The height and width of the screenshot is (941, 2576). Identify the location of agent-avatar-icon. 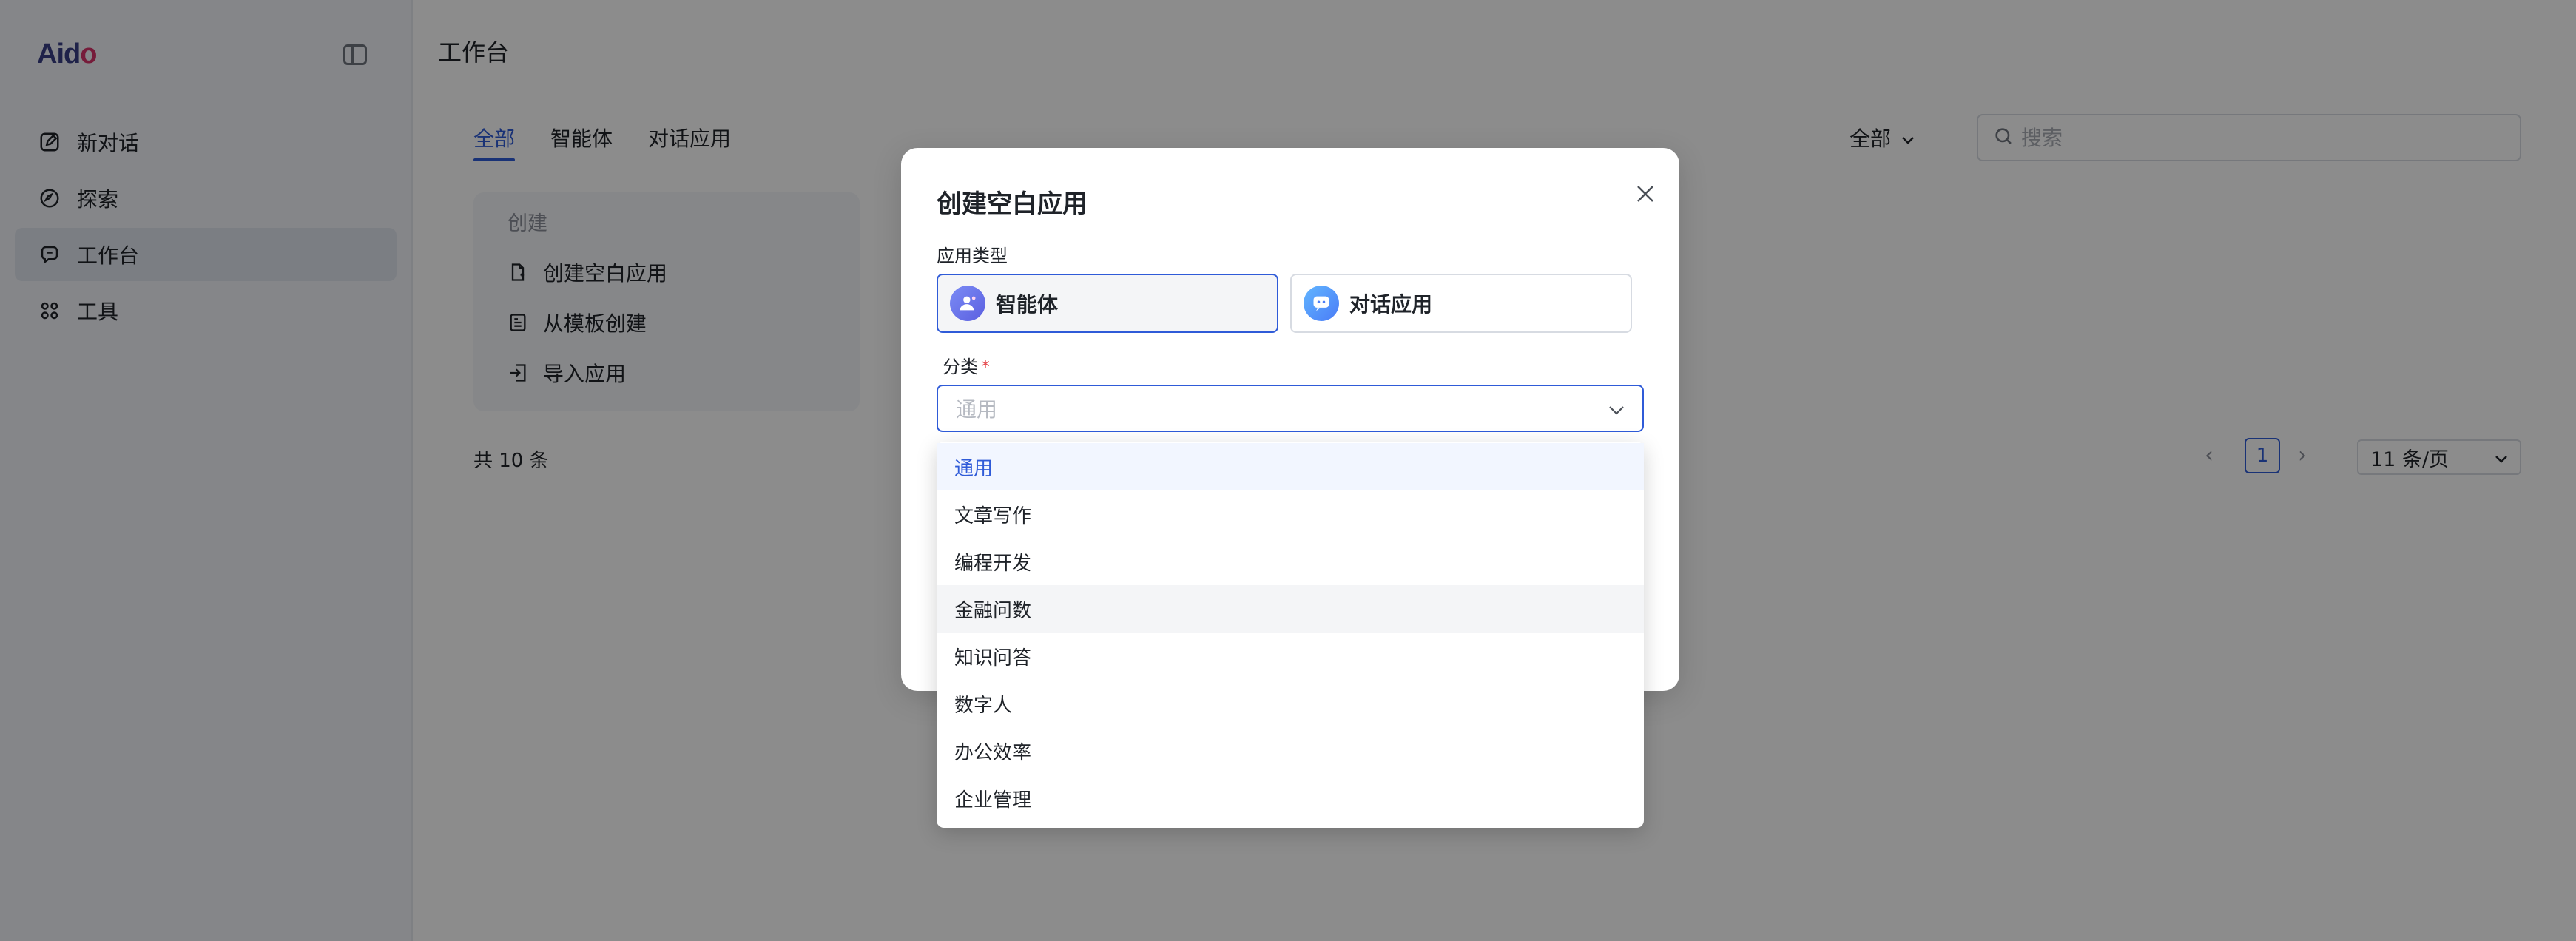
(967, 303).